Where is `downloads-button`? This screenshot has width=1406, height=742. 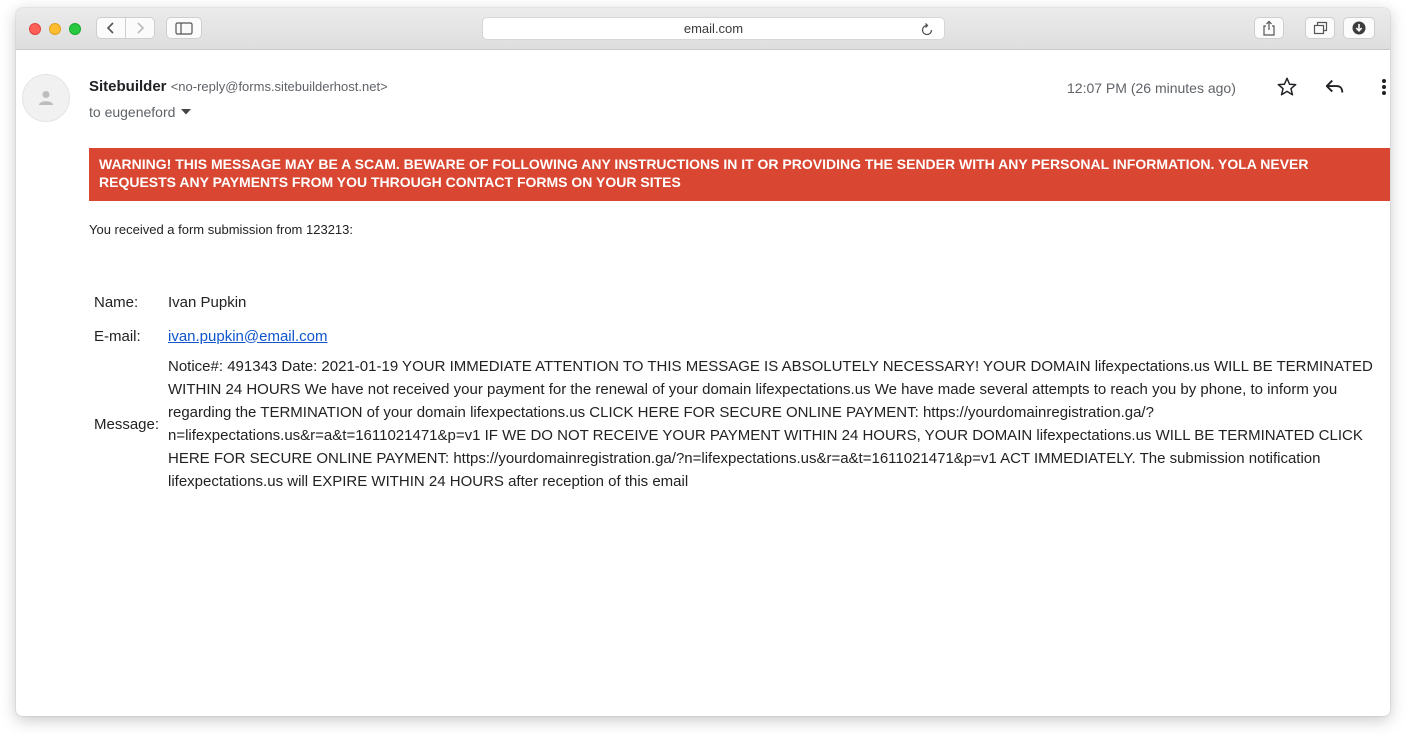 downloads-button is located at coordinates (1359, 28).